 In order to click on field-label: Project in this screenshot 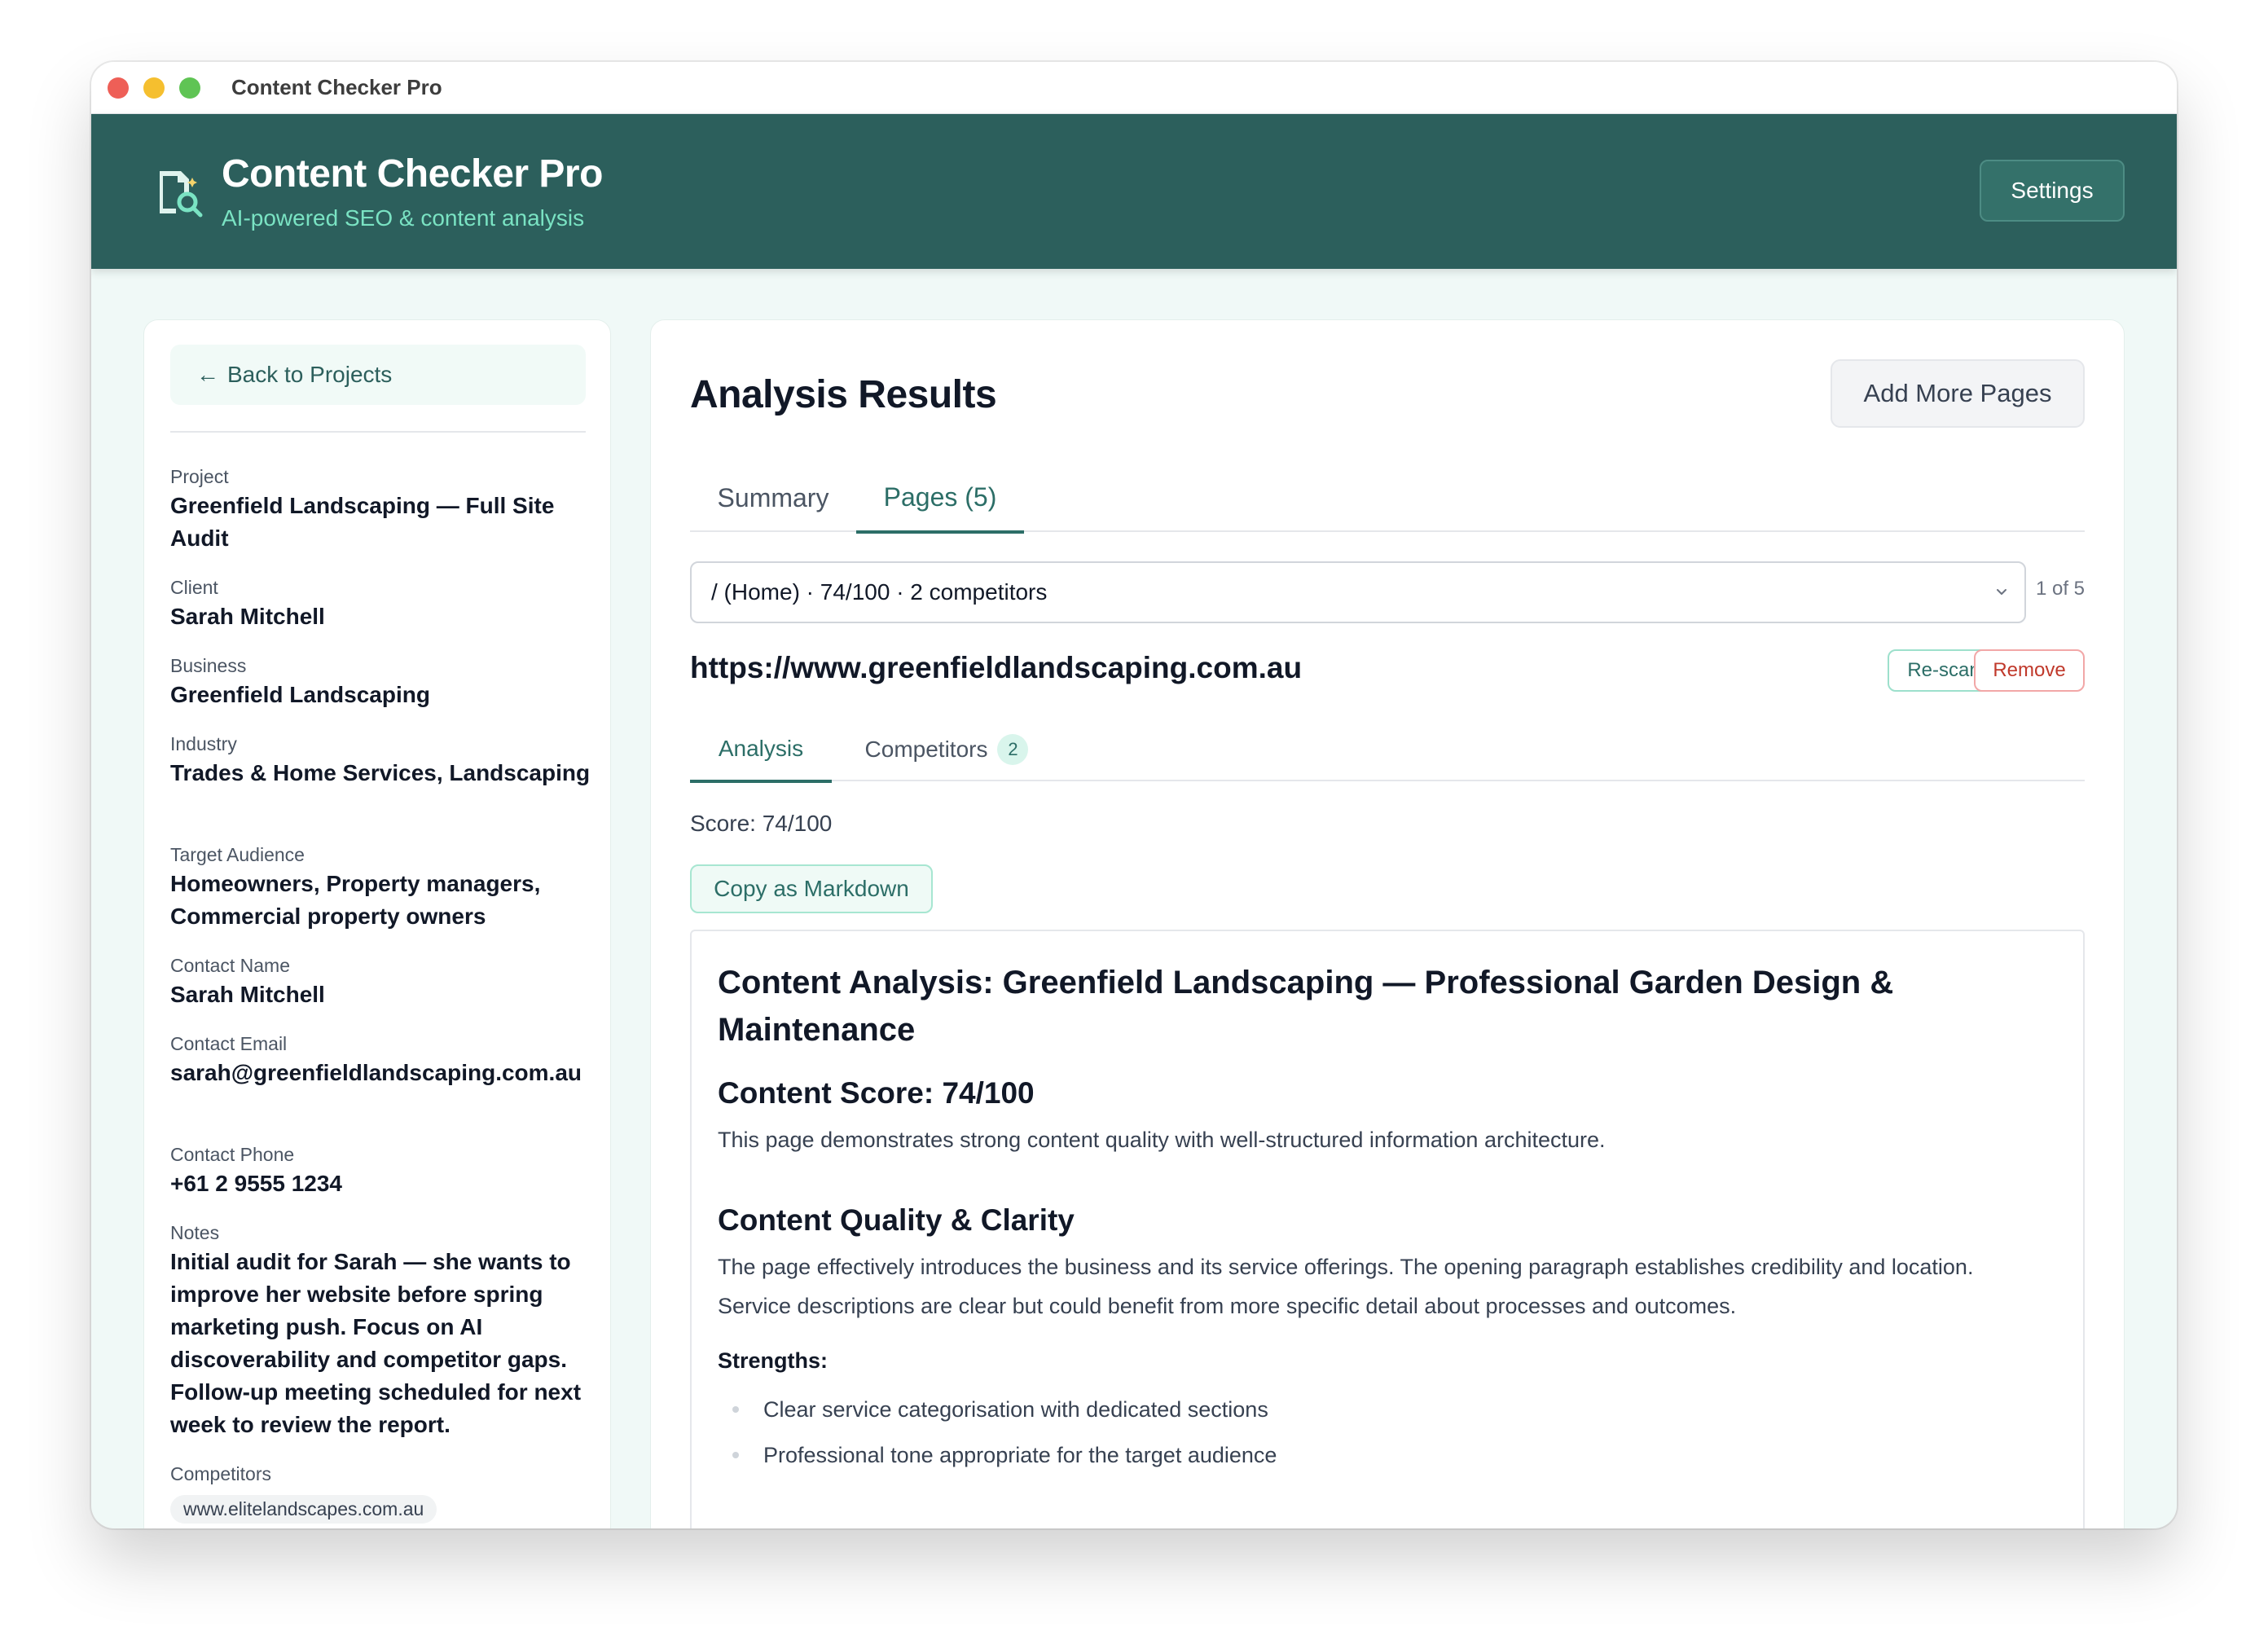, I will do `click(199, 477)`.